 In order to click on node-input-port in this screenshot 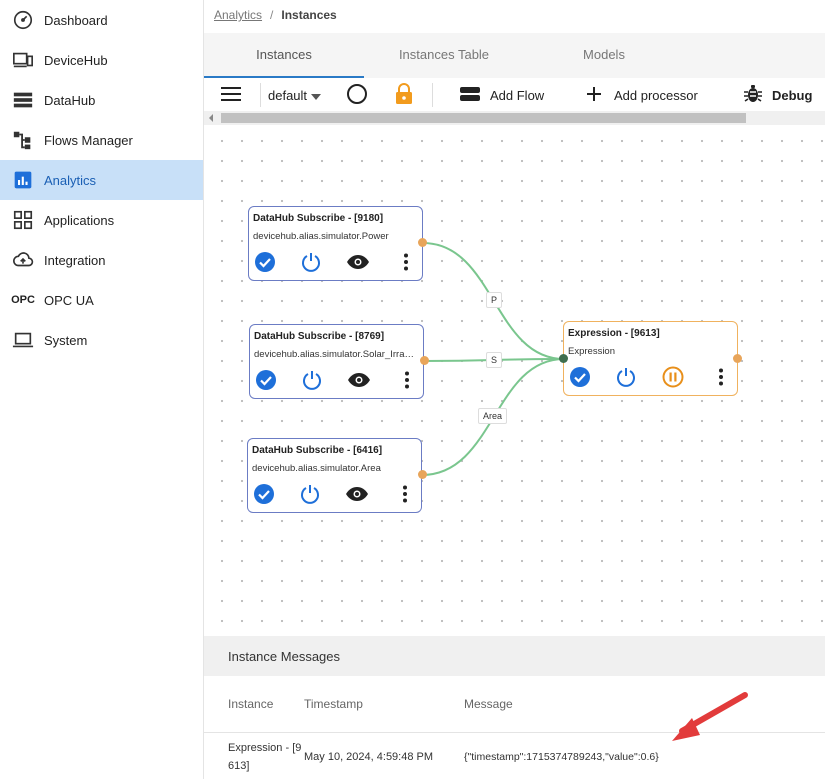, I will do `click(563, 358)`.